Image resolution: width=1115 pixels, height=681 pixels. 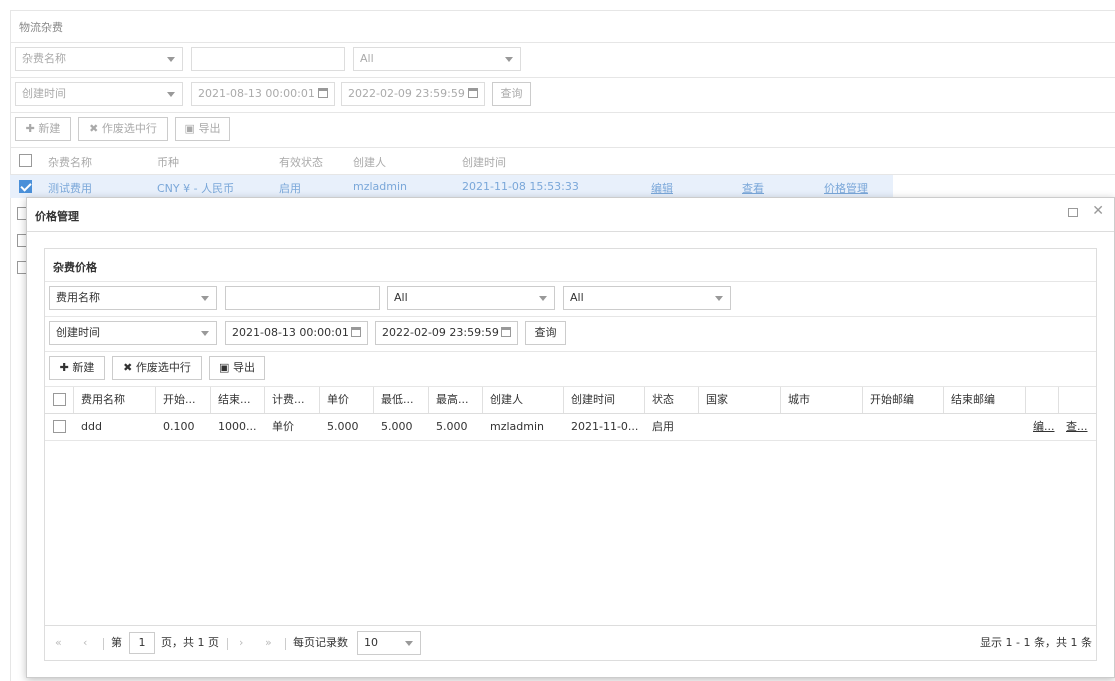 I want to click on end-date-input: 2022-02-09 23:59:59, so click(x=446, y=333).